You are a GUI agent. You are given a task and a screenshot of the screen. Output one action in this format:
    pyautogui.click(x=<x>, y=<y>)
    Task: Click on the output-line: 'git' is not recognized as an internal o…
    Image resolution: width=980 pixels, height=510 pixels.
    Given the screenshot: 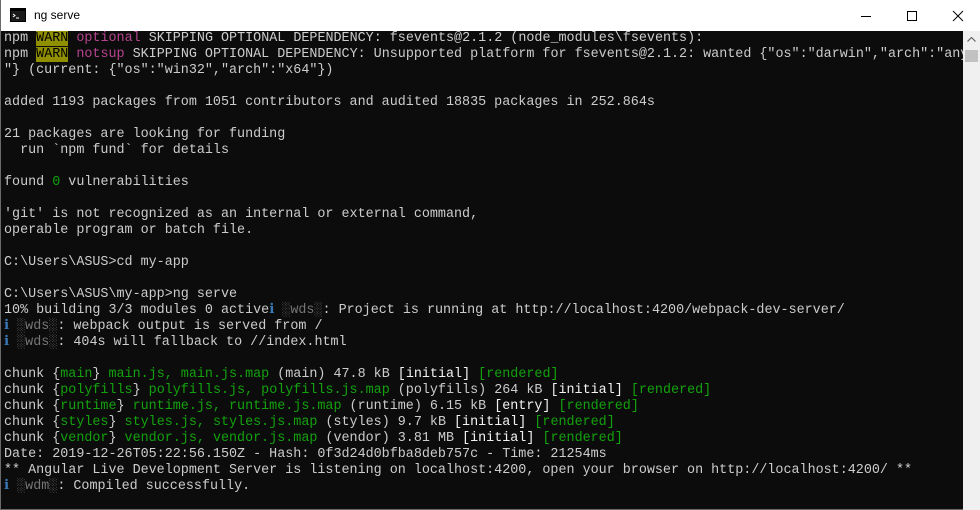 What is the action you would take?
    pyautogui.click(x=241, y=214)
    